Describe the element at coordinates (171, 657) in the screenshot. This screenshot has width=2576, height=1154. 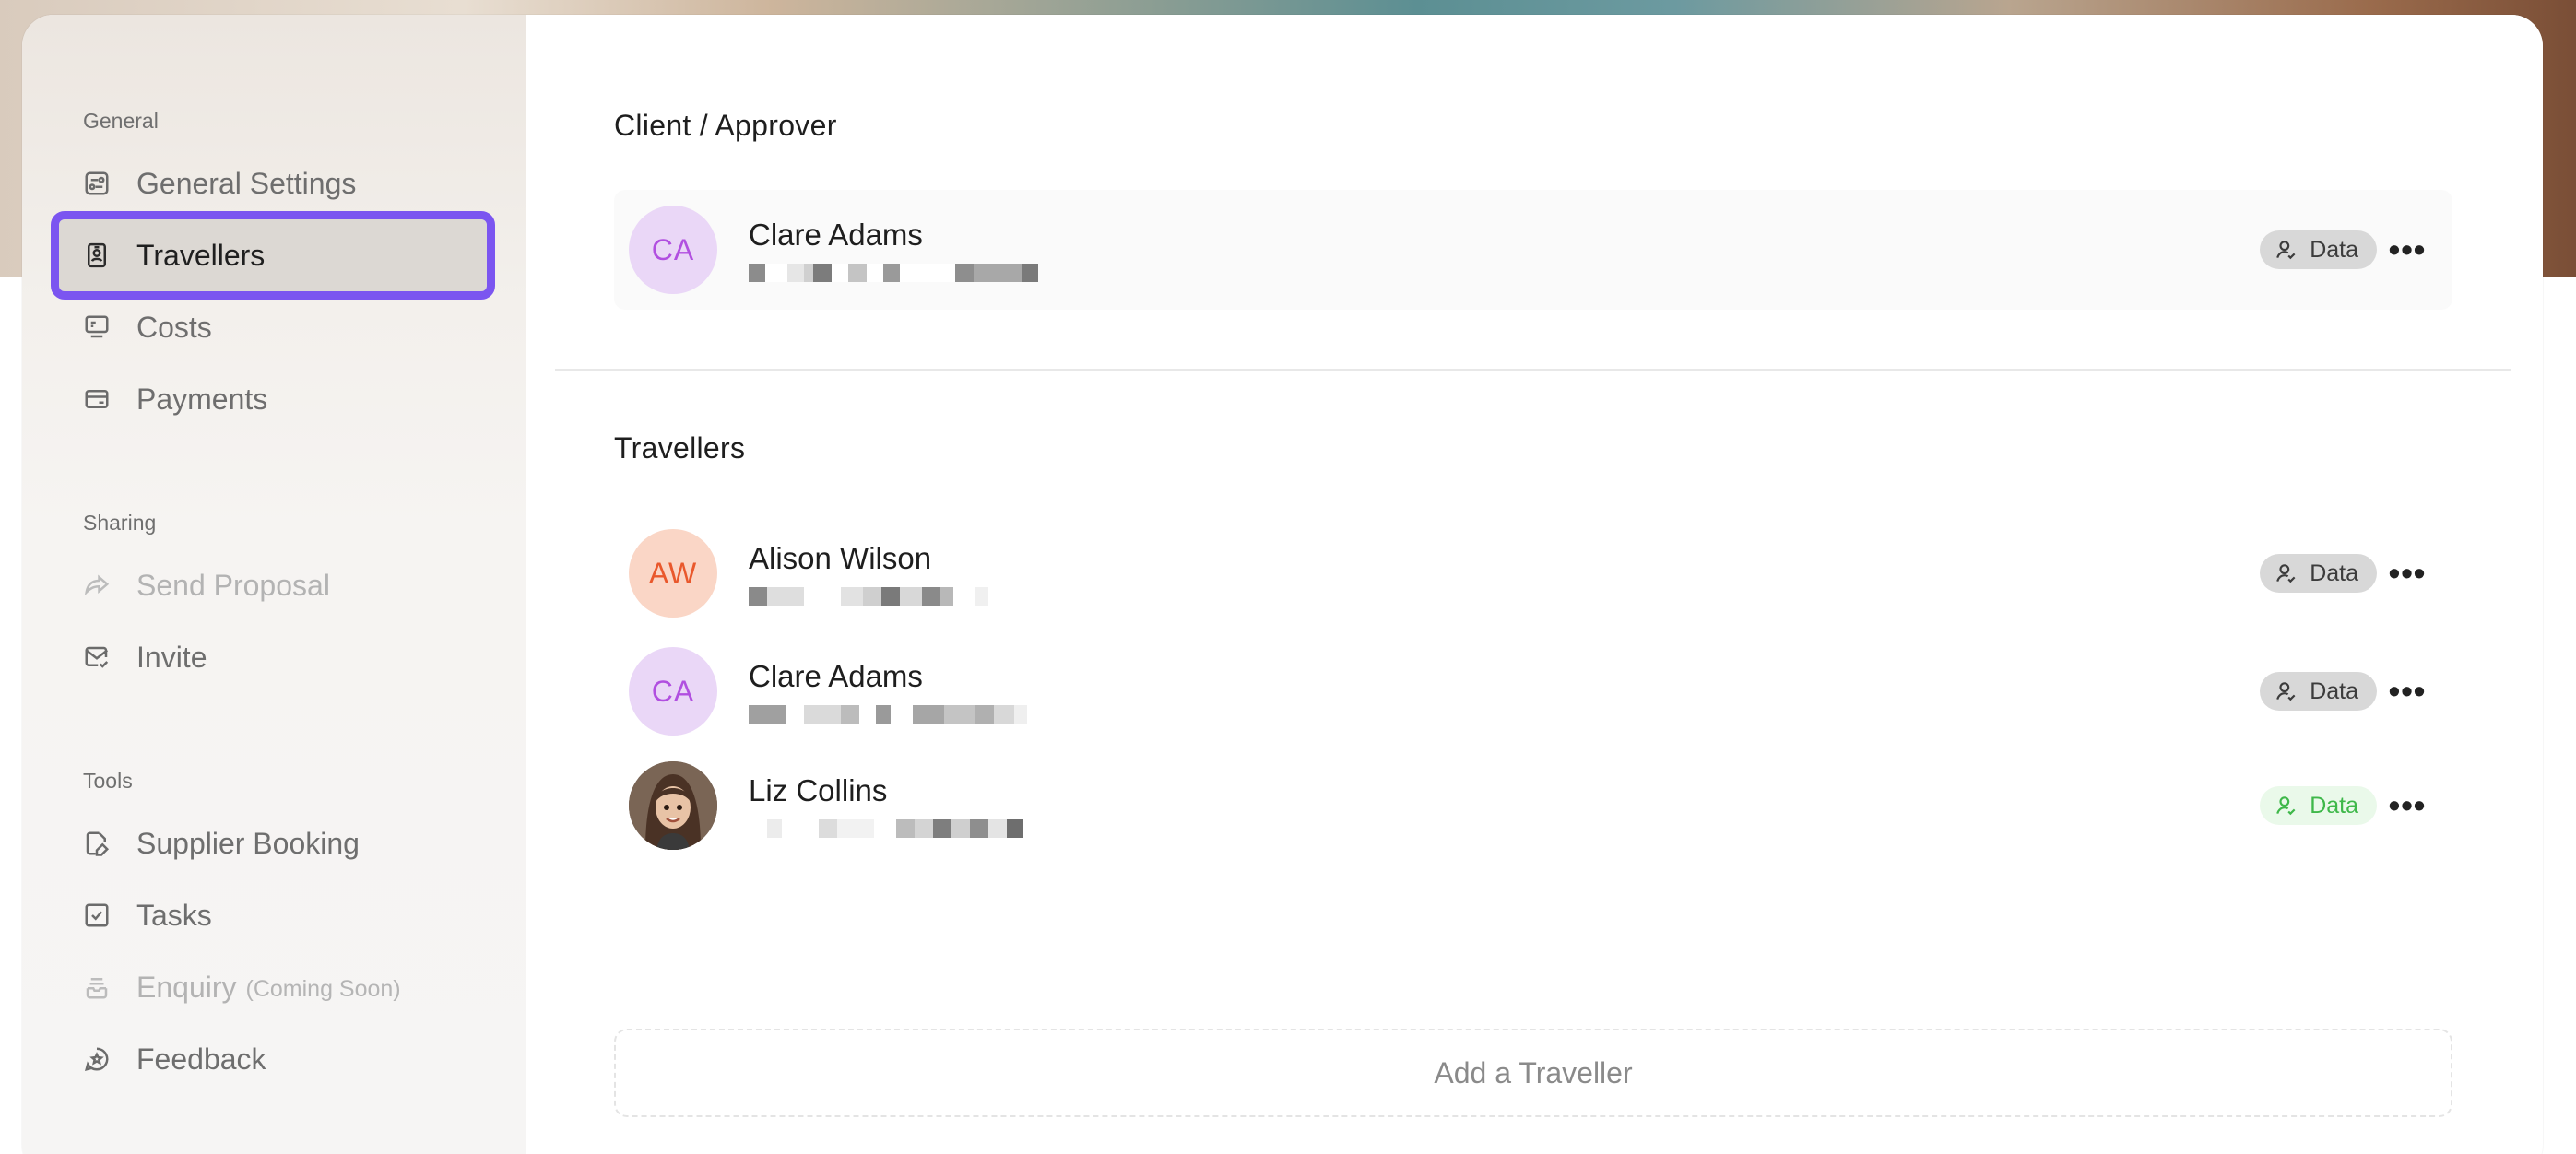
I see `sidebar-item-label: Invite` at that location.